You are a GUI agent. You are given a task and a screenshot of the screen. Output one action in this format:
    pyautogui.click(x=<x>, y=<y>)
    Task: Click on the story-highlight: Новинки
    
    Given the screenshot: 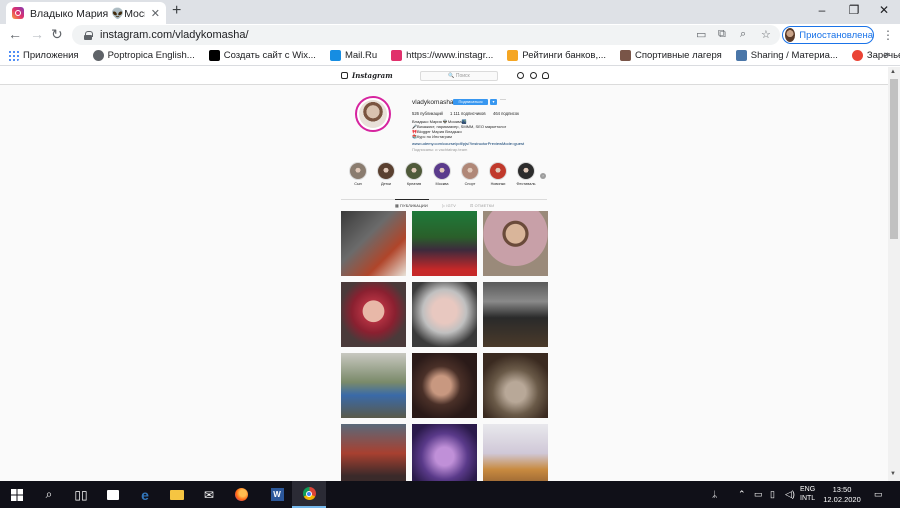 What is the action you would take?
    pyautogui.click(x=498, y=174)
    